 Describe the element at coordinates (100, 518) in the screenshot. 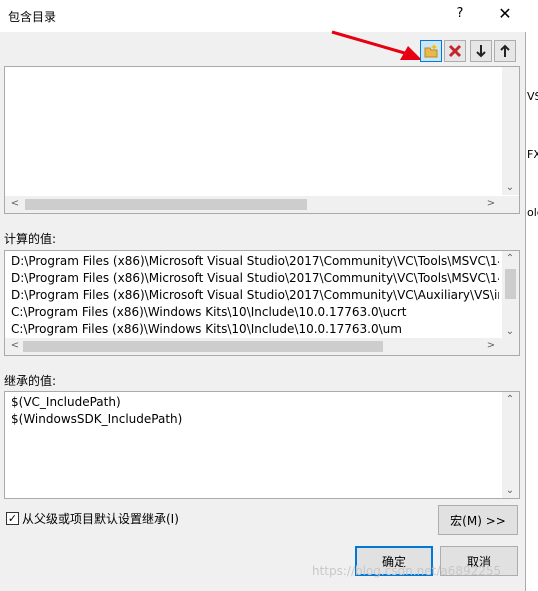

I see `inherit-checkbox-label: 从父级或项目默认设置继承(I)` at that location.